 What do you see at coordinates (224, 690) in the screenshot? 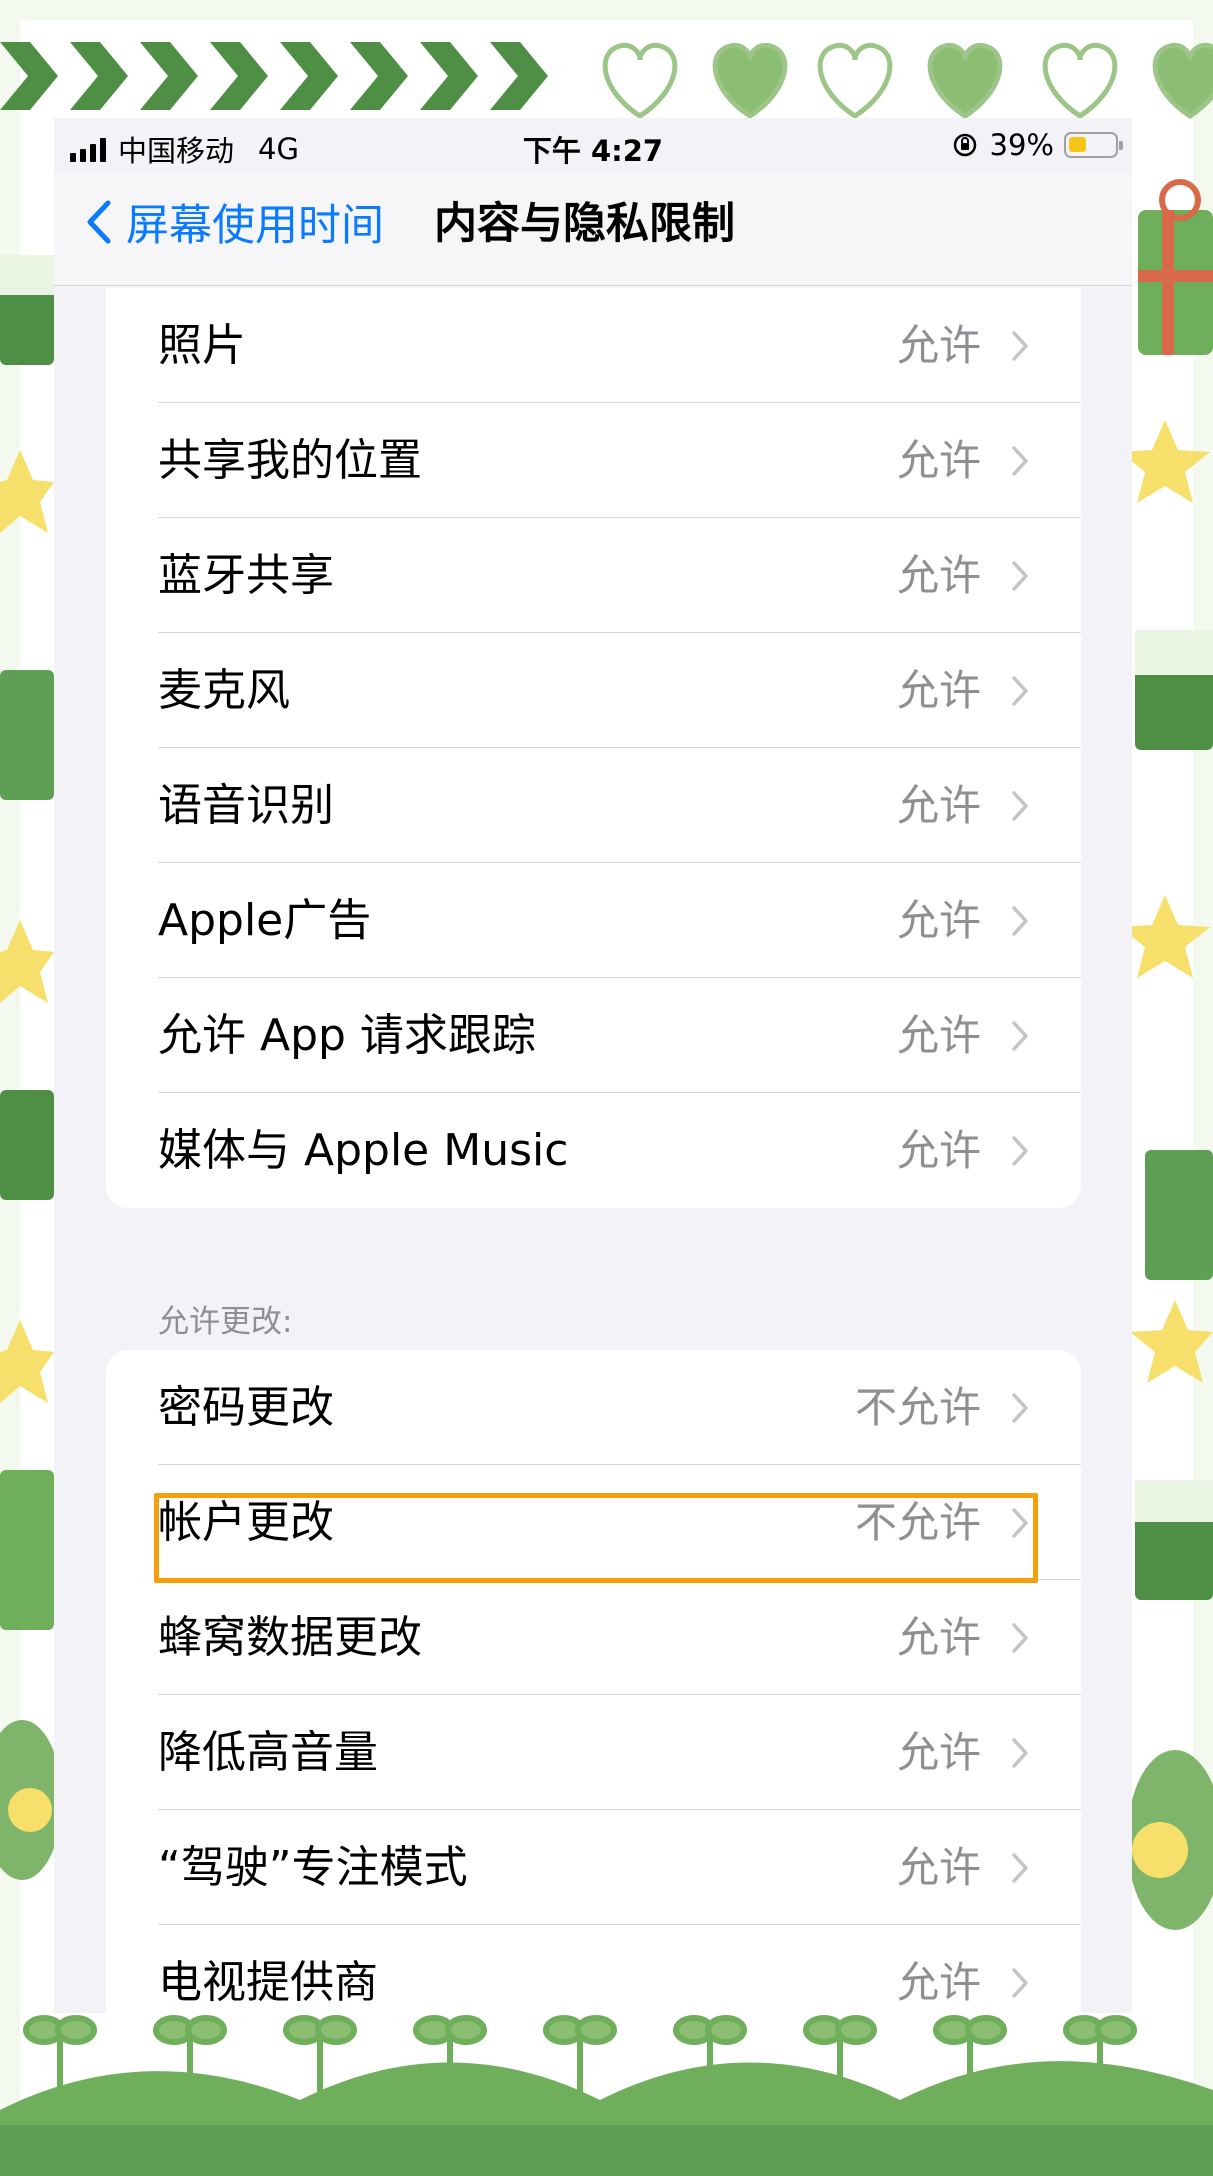
I see `row-label: 麦克风` at bounding box center [224, 690].